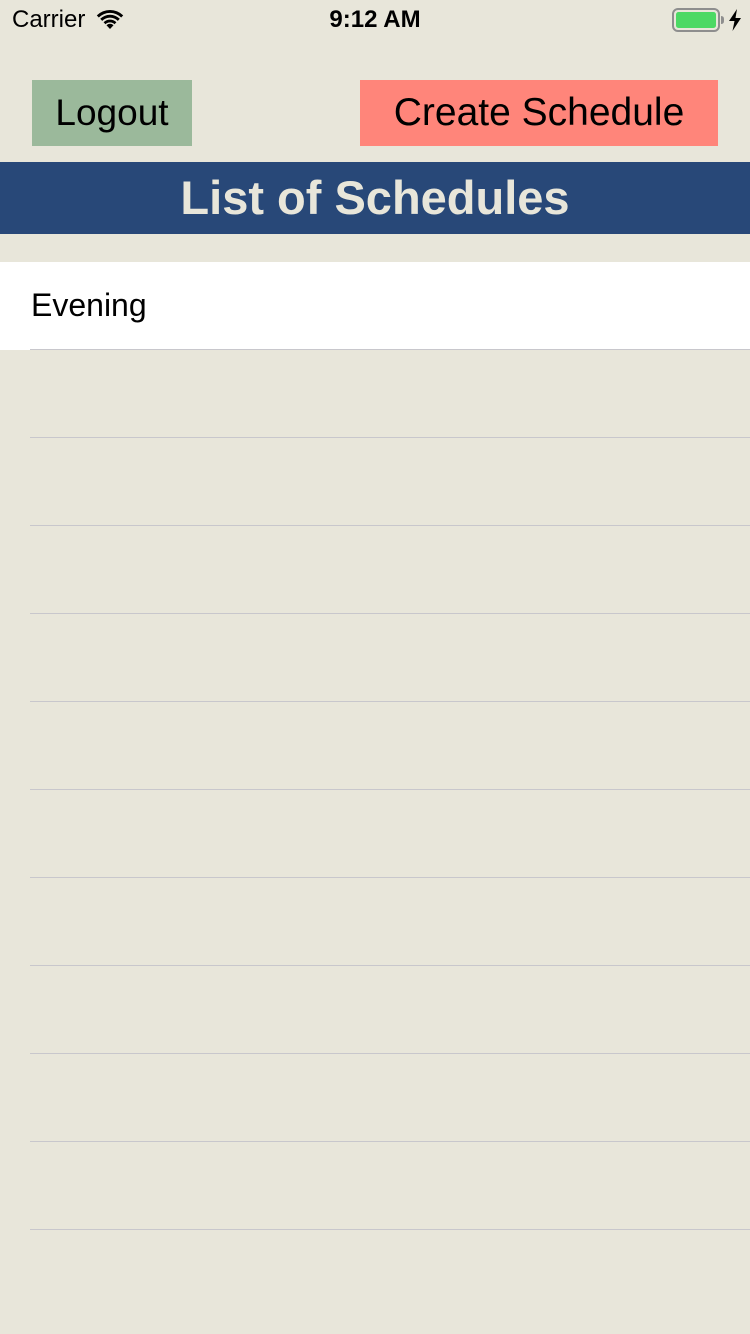  What do you see at coordinates (735, 20) in the screenshot?
I see `charging-bolt-icon` at bounding box center [735, 20].